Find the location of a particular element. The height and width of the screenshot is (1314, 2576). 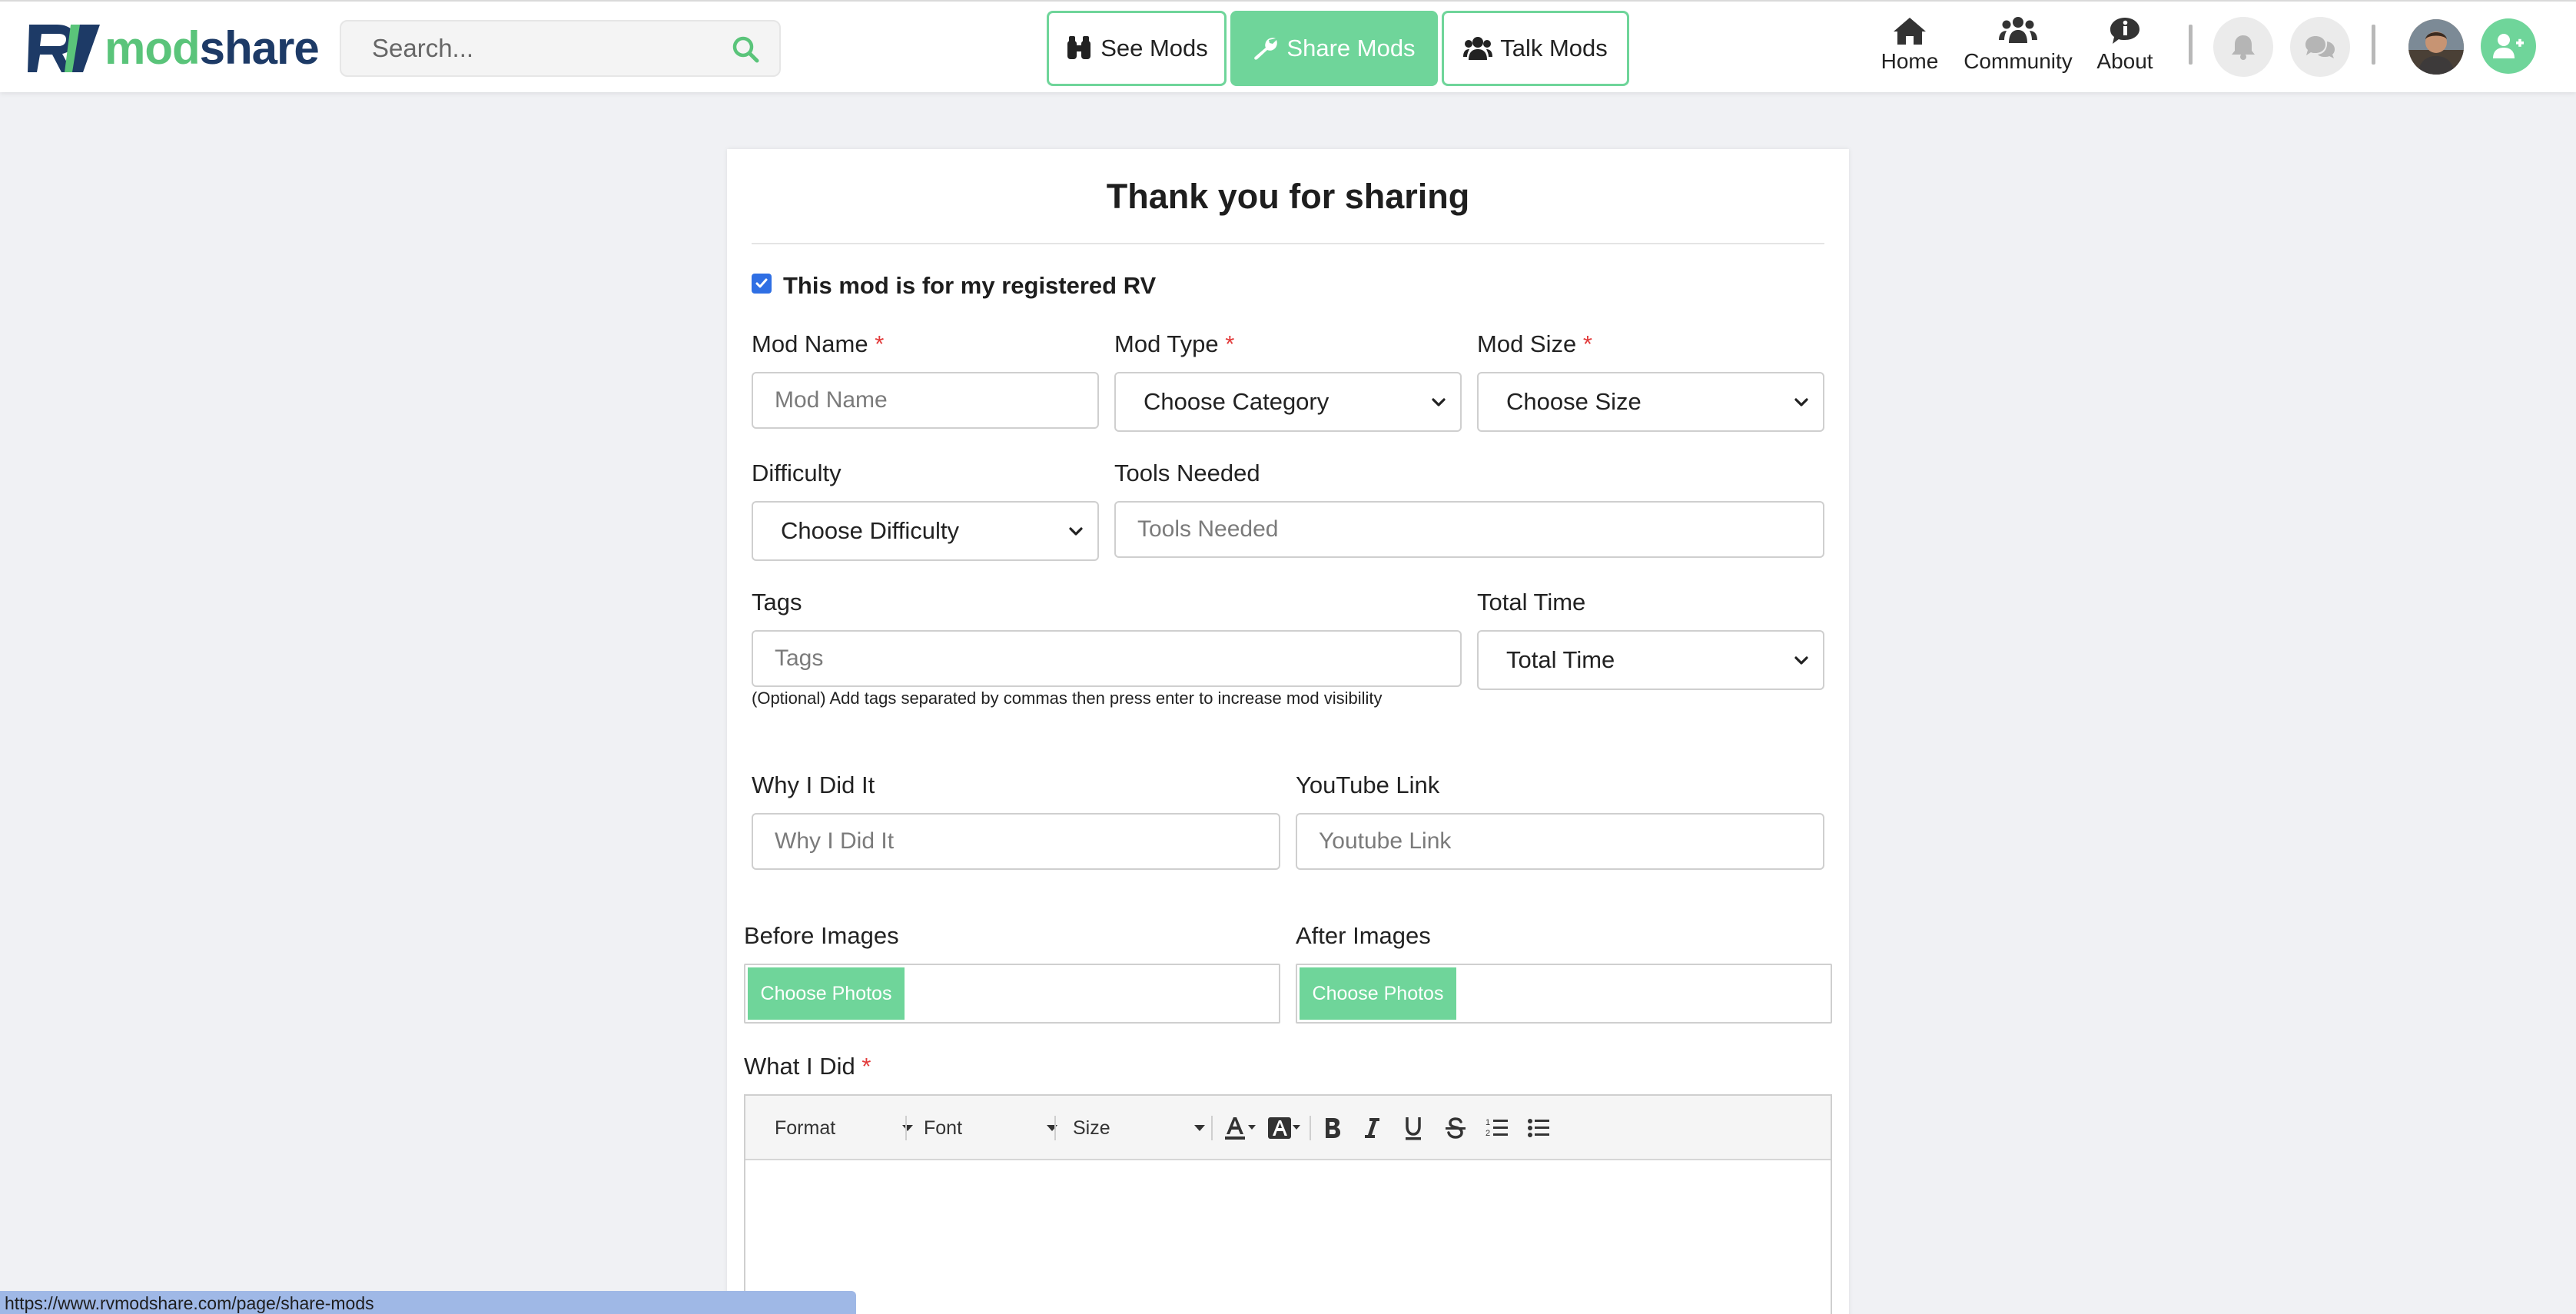

logo-wordmark: modshare is located at coordinates (212, 48).